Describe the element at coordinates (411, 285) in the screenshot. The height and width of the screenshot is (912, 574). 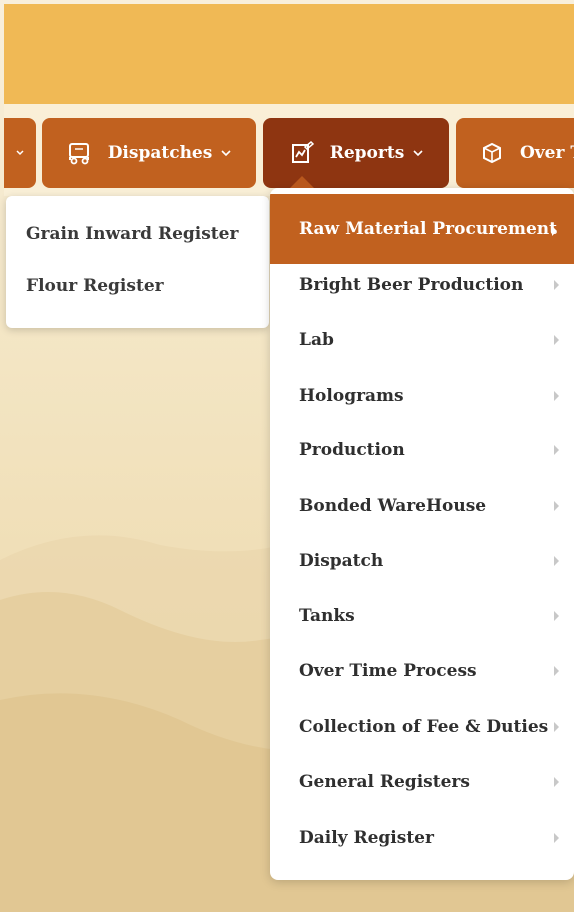
I see `menu-item-label: Bright Beer Production` at that location.